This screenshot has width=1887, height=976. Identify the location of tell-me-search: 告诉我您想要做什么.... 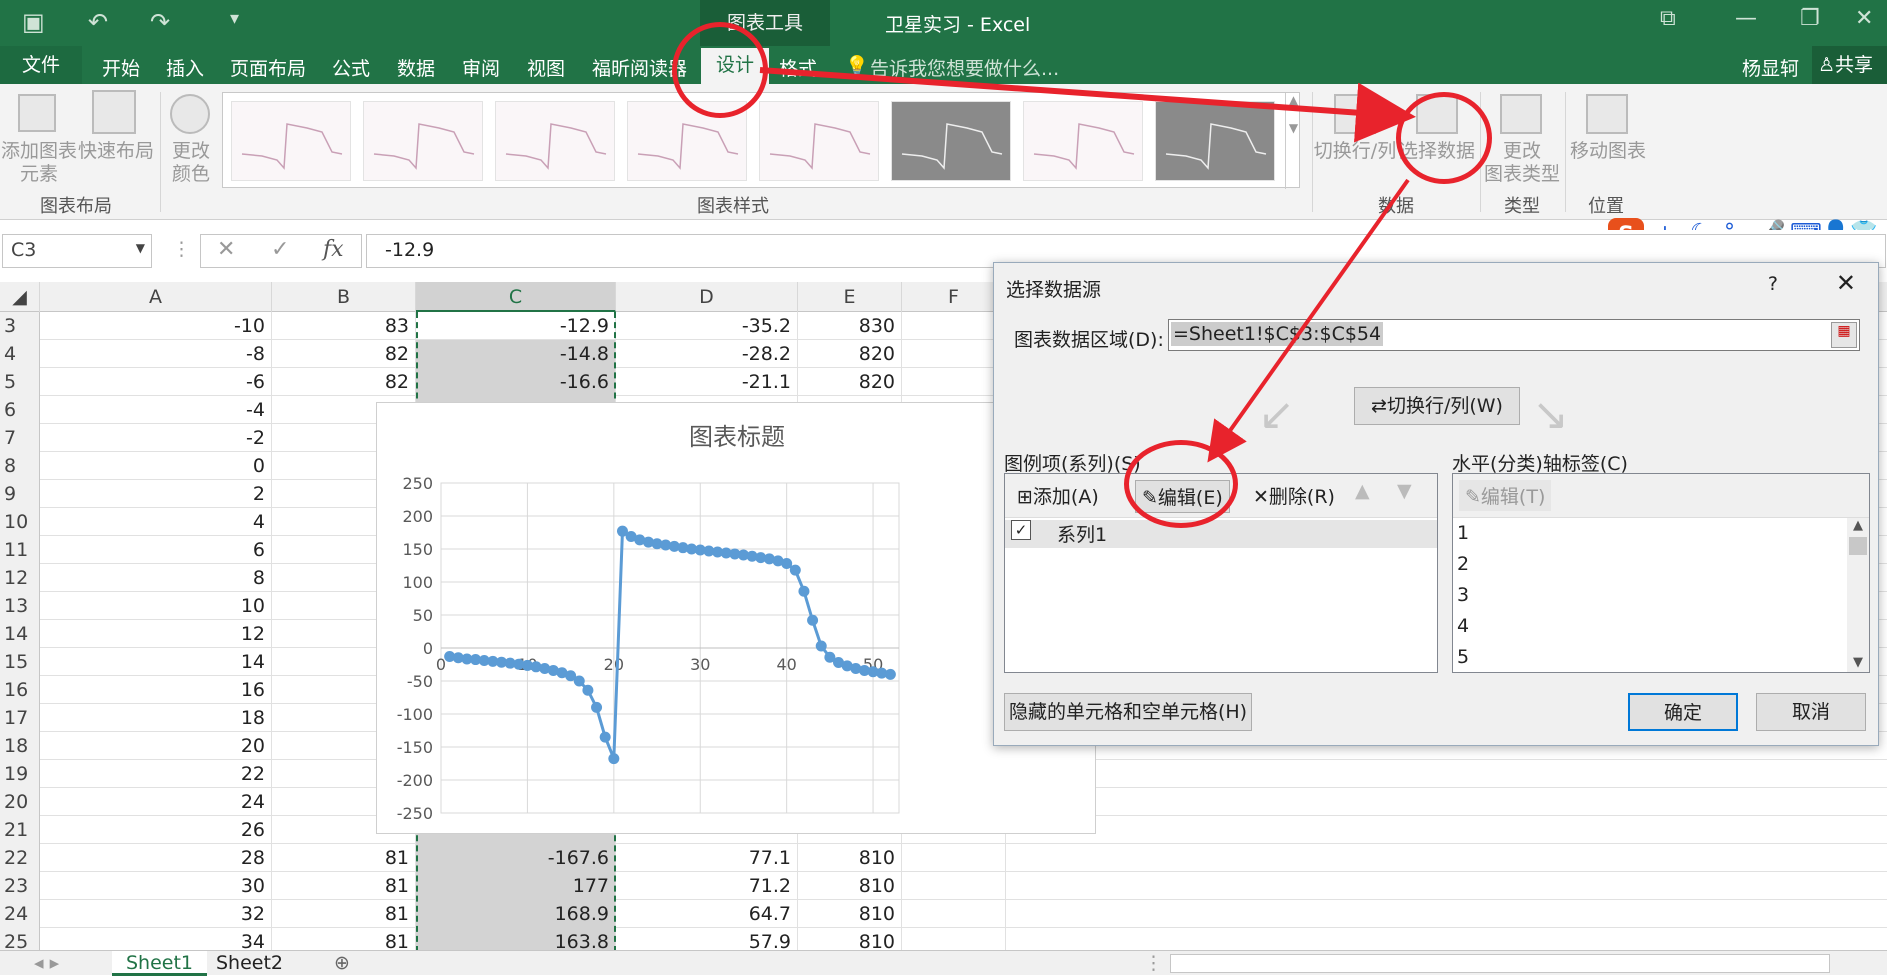
(964, 67).